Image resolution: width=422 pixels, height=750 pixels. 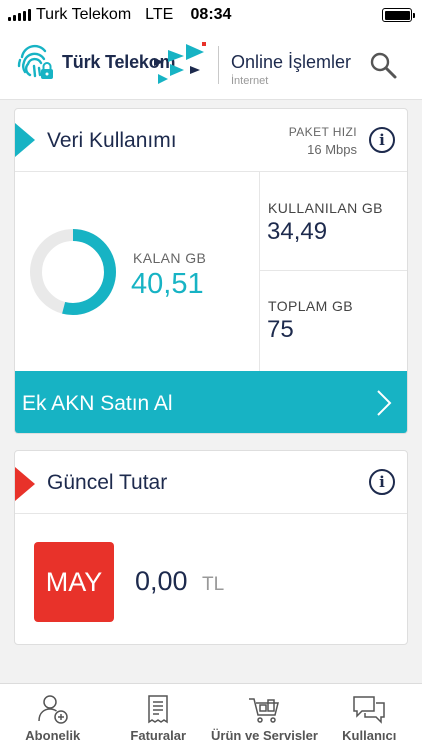 What do you see at coordinates (325, 208) in the screenshot?
I see `used-gb-label: KULLANILAN GB` at bounding box center [325, 208].